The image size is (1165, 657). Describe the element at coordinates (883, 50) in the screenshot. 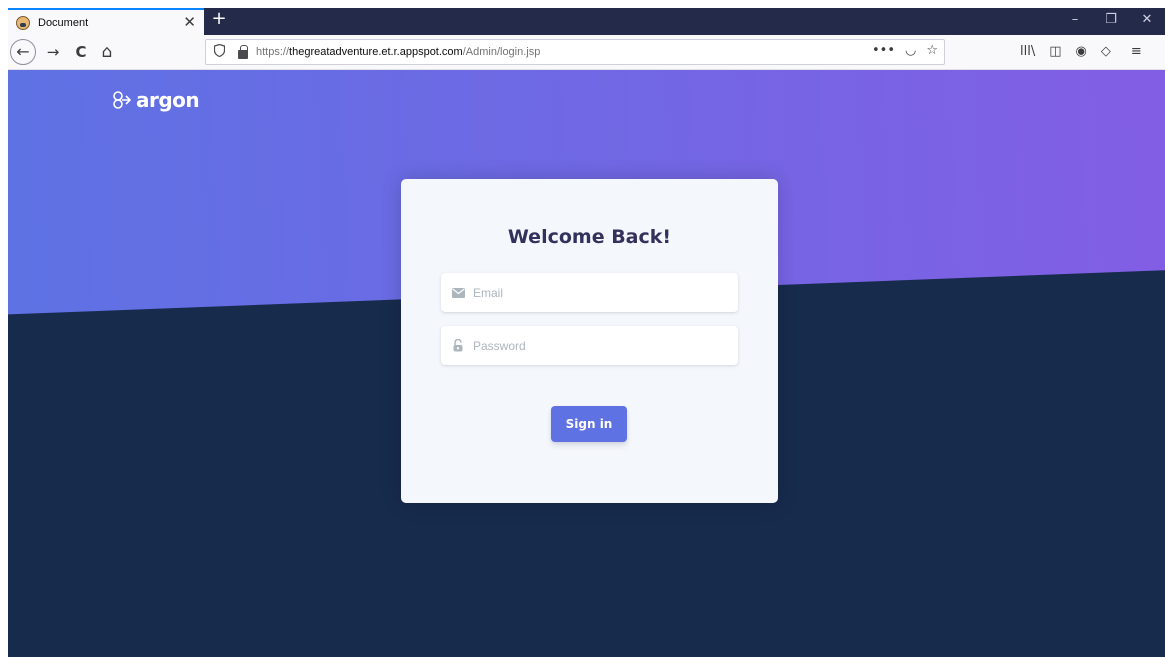

I see `page-actions-icon: •••` at that location.